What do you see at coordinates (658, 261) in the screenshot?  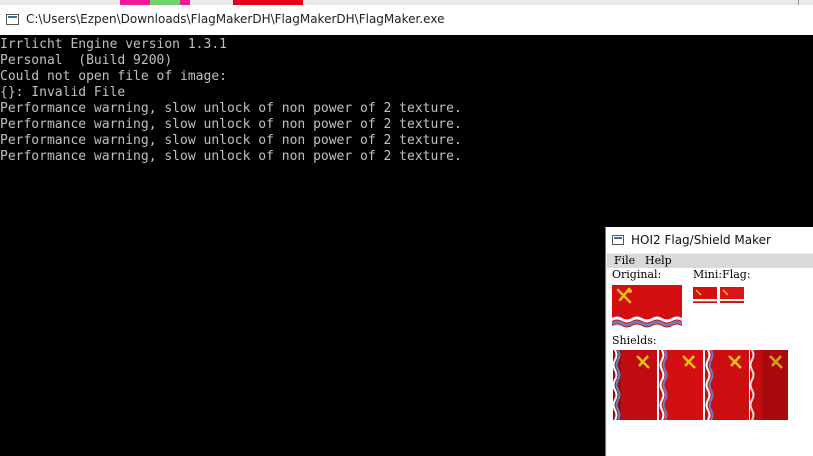 I see `menu-help: Help` at bounding box center [658, 261].